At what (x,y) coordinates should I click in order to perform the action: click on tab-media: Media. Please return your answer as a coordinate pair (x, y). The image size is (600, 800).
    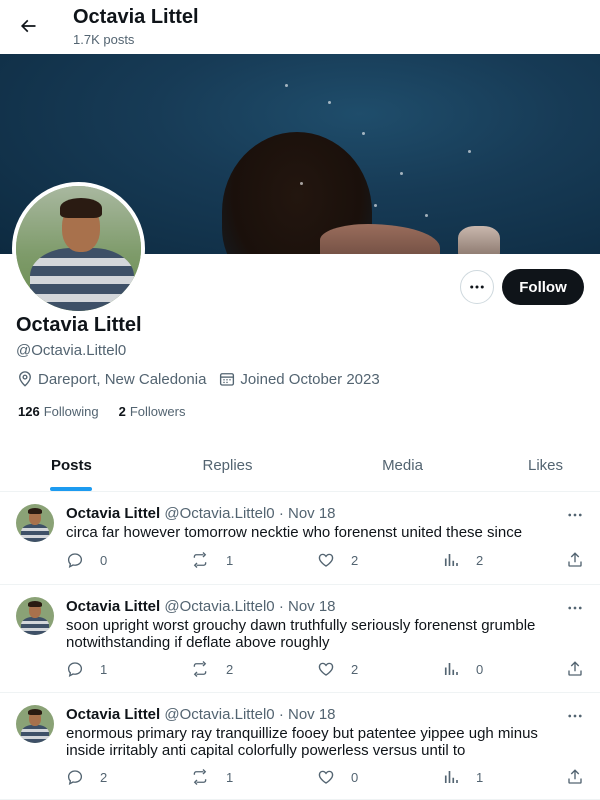
    Looking at the image, I should click on (402, 465).